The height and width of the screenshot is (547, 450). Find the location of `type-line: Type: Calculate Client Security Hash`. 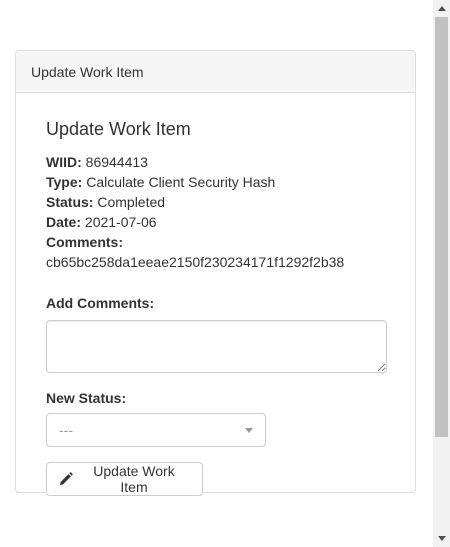

type-line: Type: Calculate Client Security Hash is located at coordinates (215, 182).